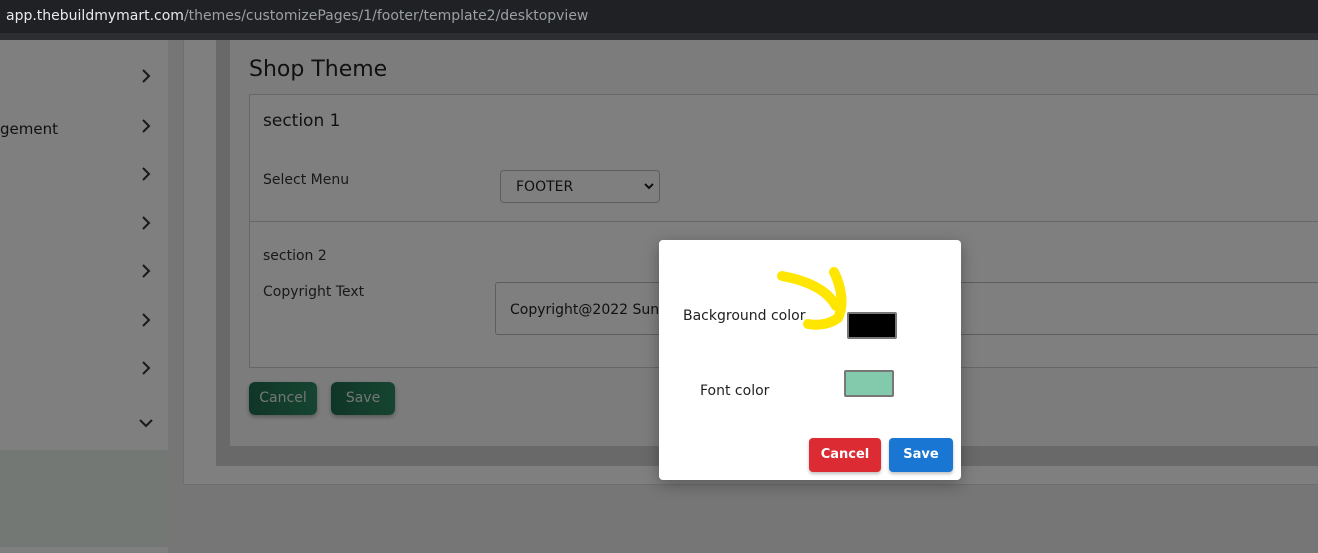 This screenshot has width=1318, height=553. I want to click on font-color-label: Font color, so click(735, 391).